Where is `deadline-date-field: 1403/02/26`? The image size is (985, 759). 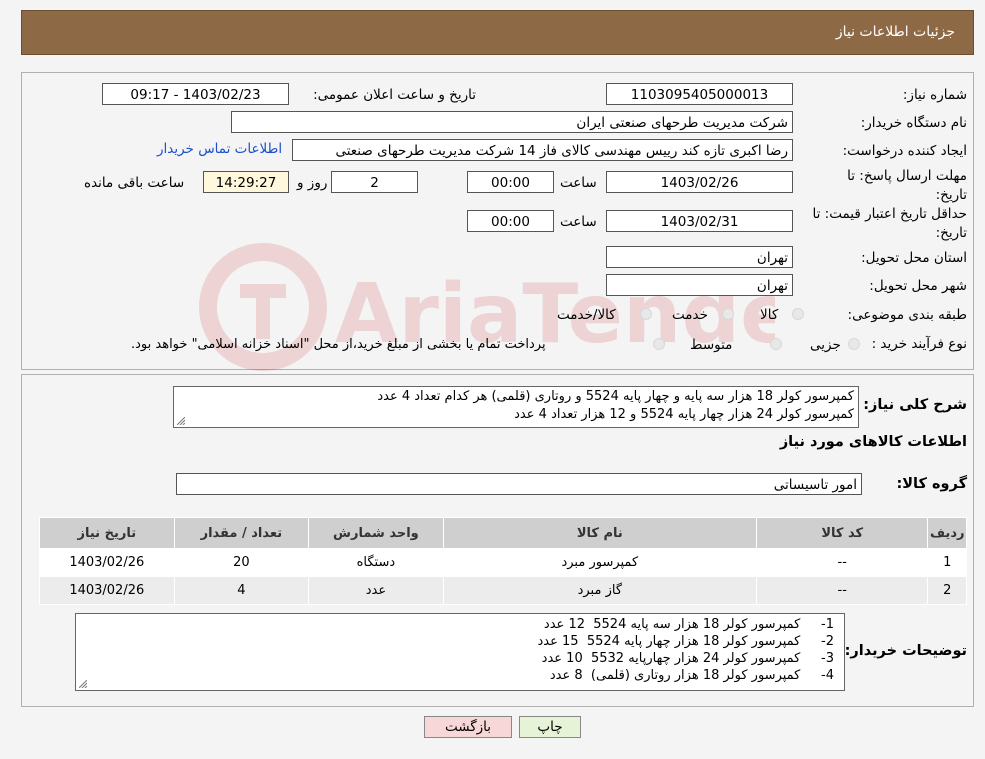 deadline-date-field: 1403/02/26 is located at coordinates (699, 182).